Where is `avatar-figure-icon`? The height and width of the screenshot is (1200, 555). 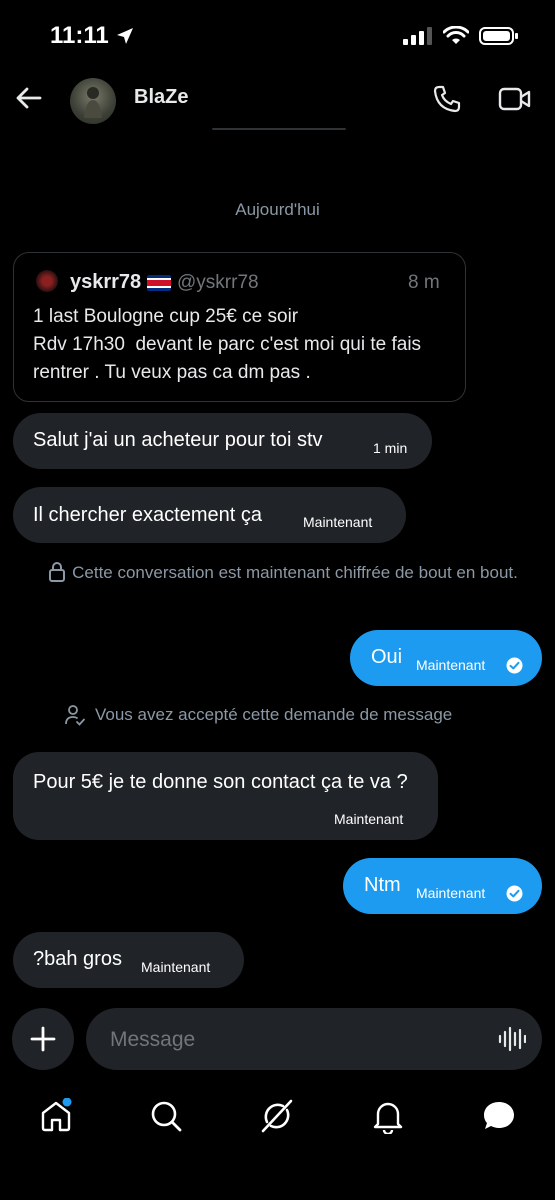
avatar-figure-icon is located at coordinates (93, 102).